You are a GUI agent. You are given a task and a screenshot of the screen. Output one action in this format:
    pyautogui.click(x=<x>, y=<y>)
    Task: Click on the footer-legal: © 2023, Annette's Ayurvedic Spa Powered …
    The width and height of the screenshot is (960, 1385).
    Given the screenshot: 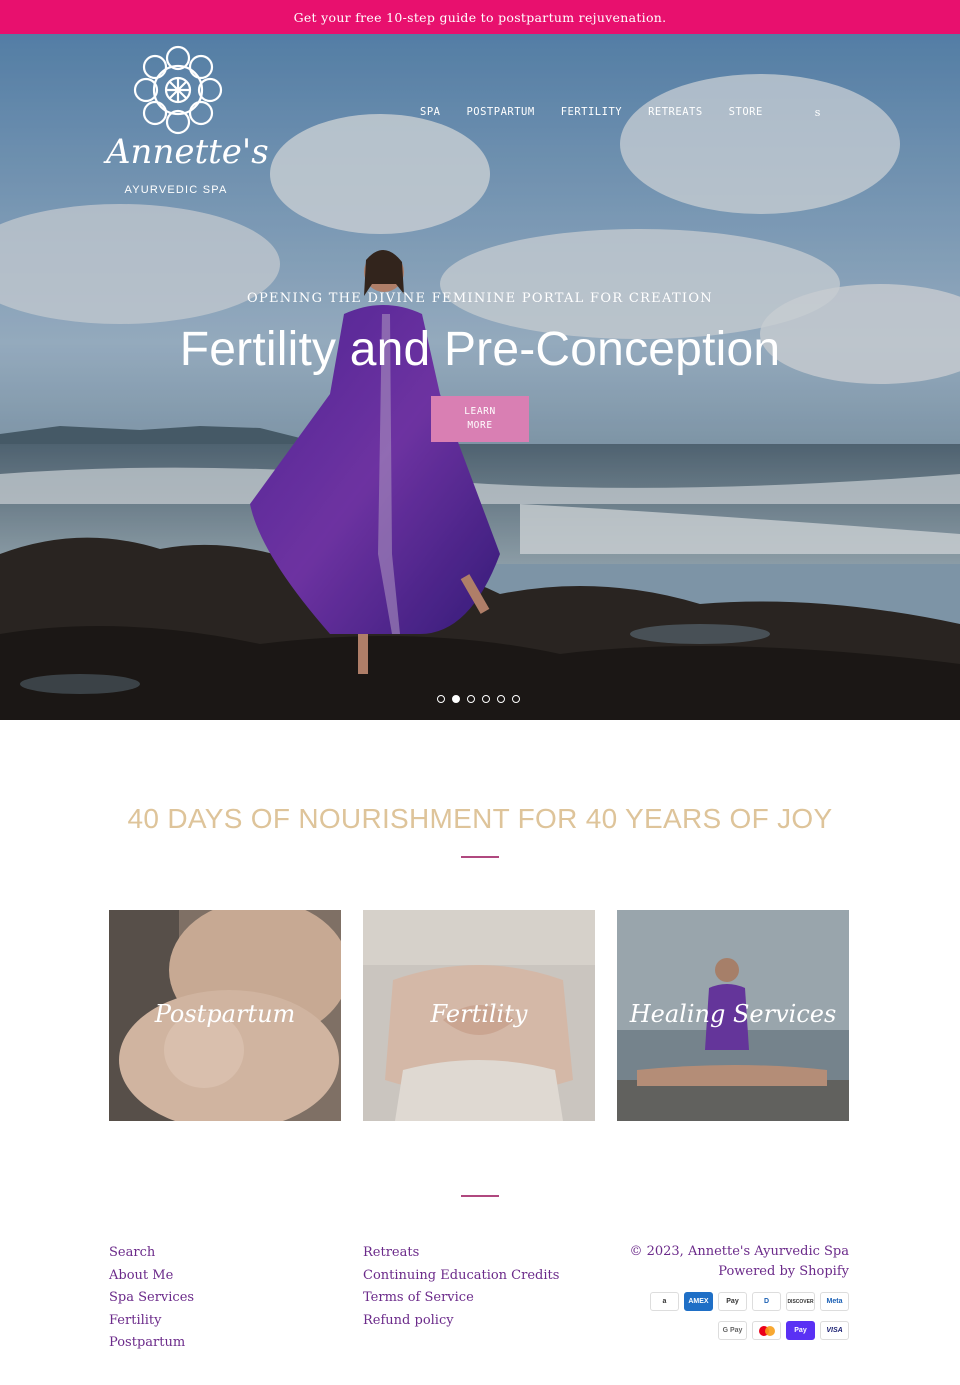 What is the action you would take?
    pyautogui.click(x=739, y=1262)
    